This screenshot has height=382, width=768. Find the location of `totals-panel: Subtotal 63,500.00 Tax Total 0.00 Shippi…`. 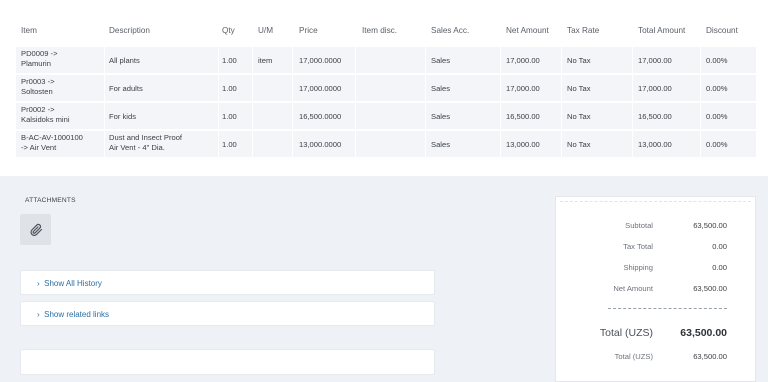

totals-panel: Subtotal 63,500.00 Tax Total 0.00 Shippi… is located at coordinates (655, 289).